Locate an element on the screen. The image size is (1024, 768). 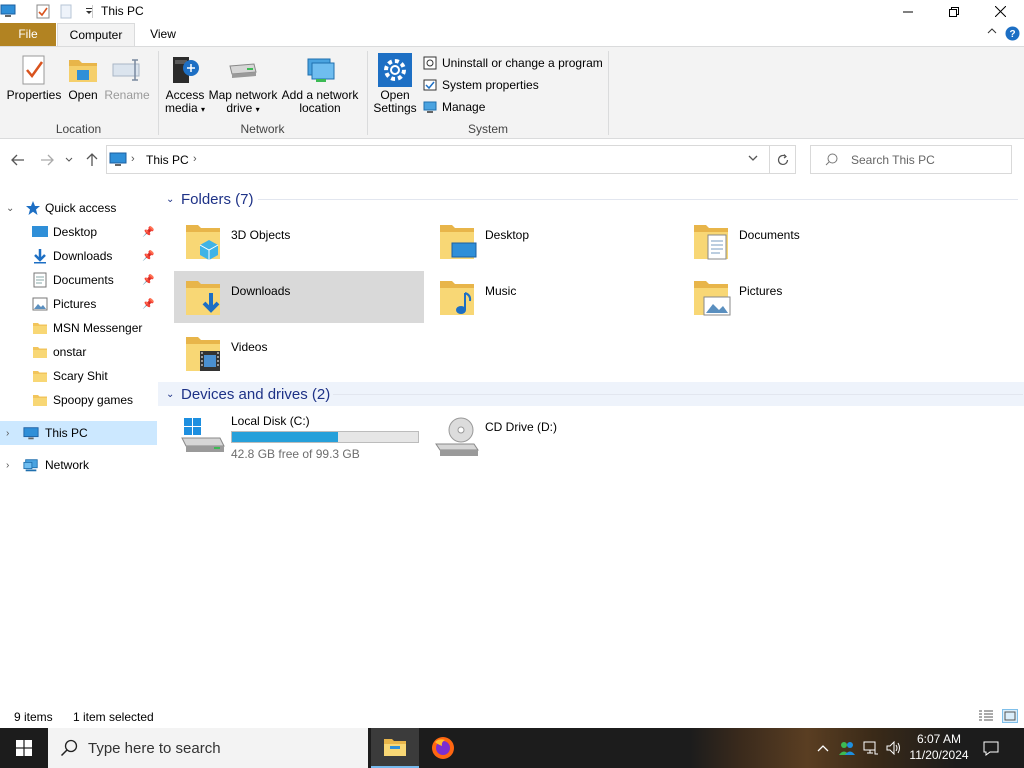
uninstall-label: Uninstall or change a program is located at coordinates (522, 63).